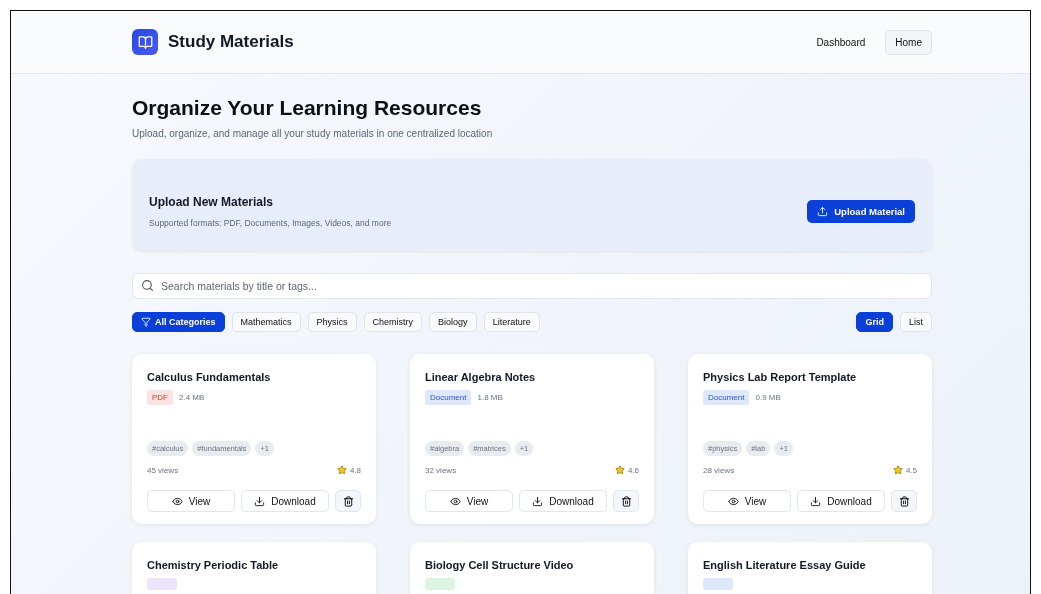 Image resolution: width=1041 pixels, height=594 pixels. I want to click on page-heading: Organize Your Learning Resources, so click(307, 108).